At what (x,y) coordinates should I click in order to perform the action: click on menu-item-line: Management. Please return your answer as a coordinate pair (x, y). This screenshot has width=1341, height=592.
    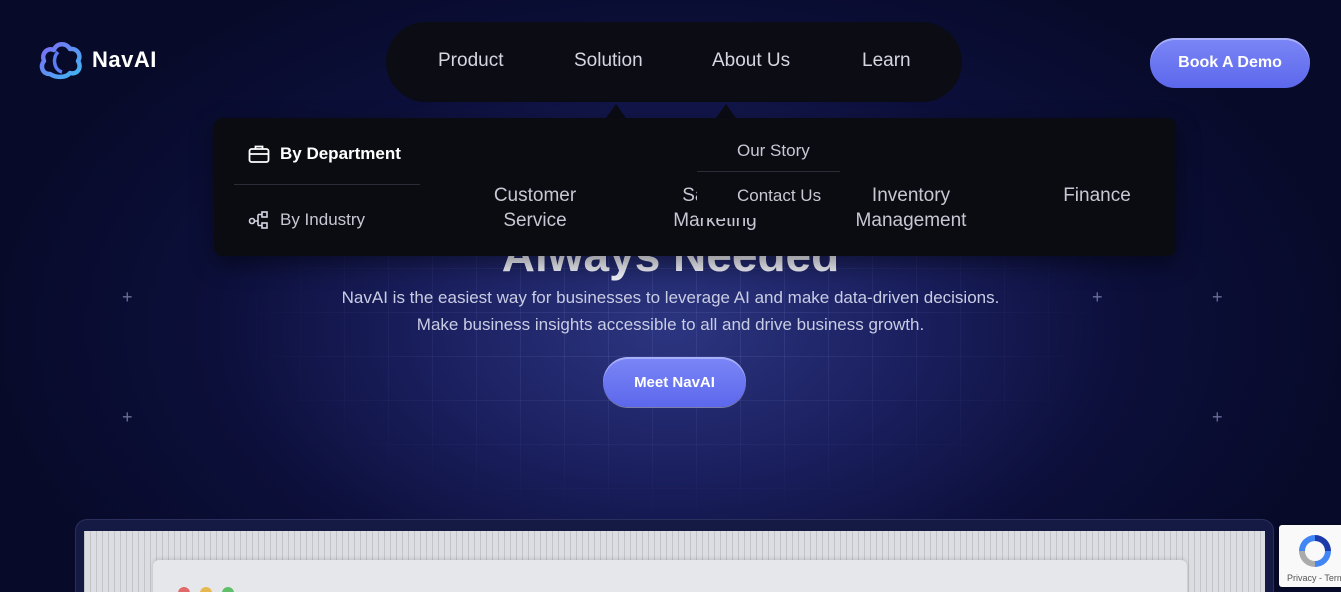
    Looking at the image, I should click on (911, 220).